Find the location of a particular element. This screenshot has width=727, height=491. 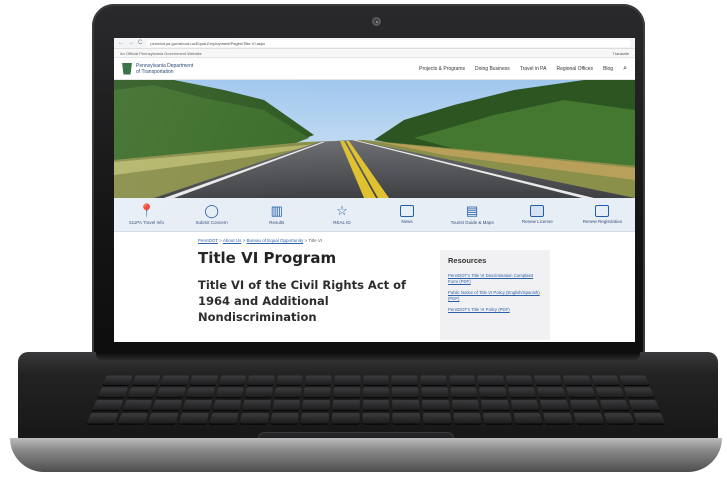

nav-item-blog: Blog is located at coordinates (608, 69).